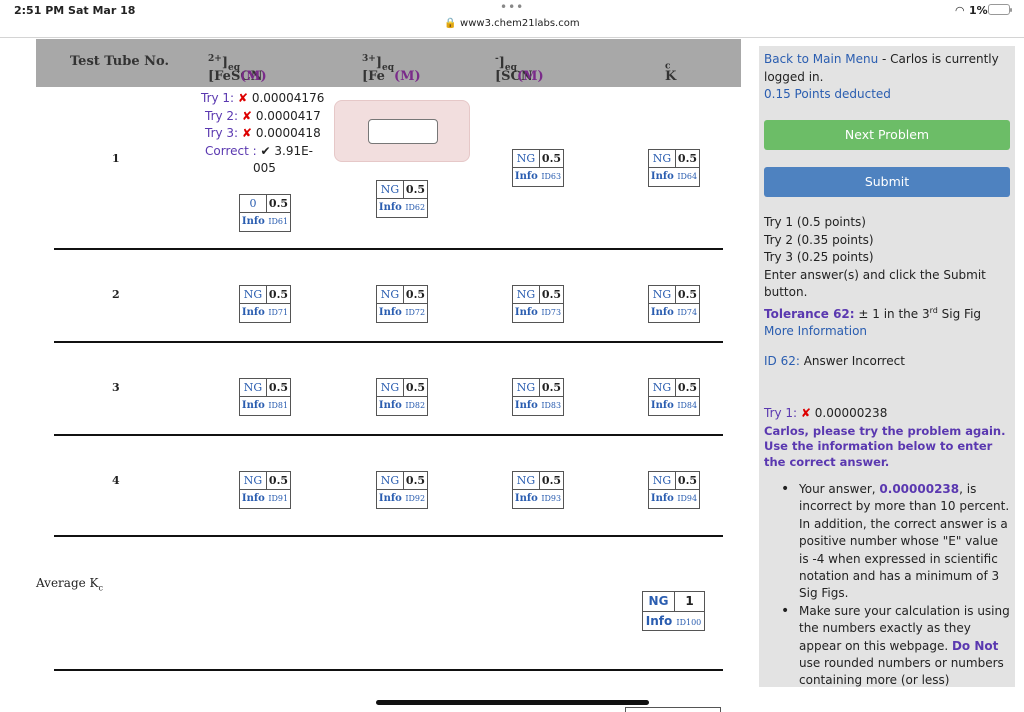 Image resolution: width=1024 pixels, height=712 pixels. I want to click on battery-icon, so click(1000, 9).